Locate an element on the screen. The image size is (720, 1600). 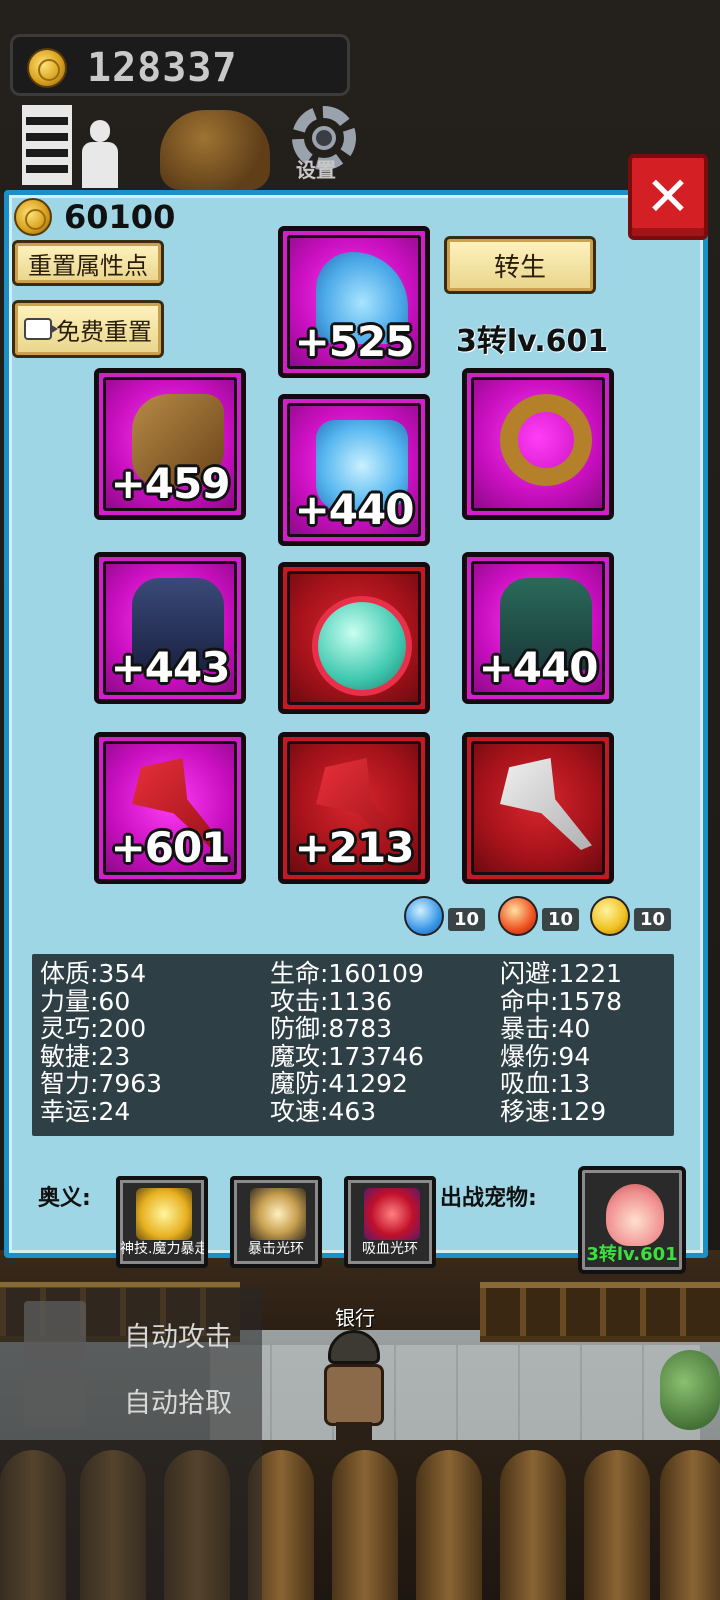
equip-slot-hat: +525 is located at coordinates (354, 302).